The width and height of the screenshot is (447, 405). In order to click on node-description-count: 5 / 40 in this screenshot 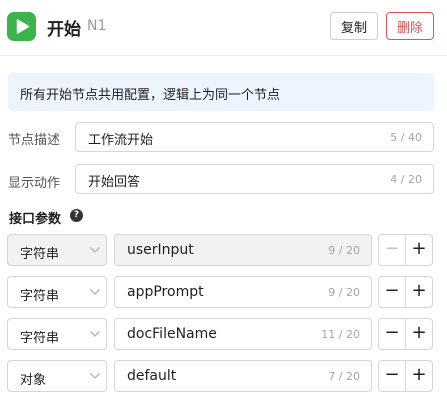, I will do `click(406, 137)`.